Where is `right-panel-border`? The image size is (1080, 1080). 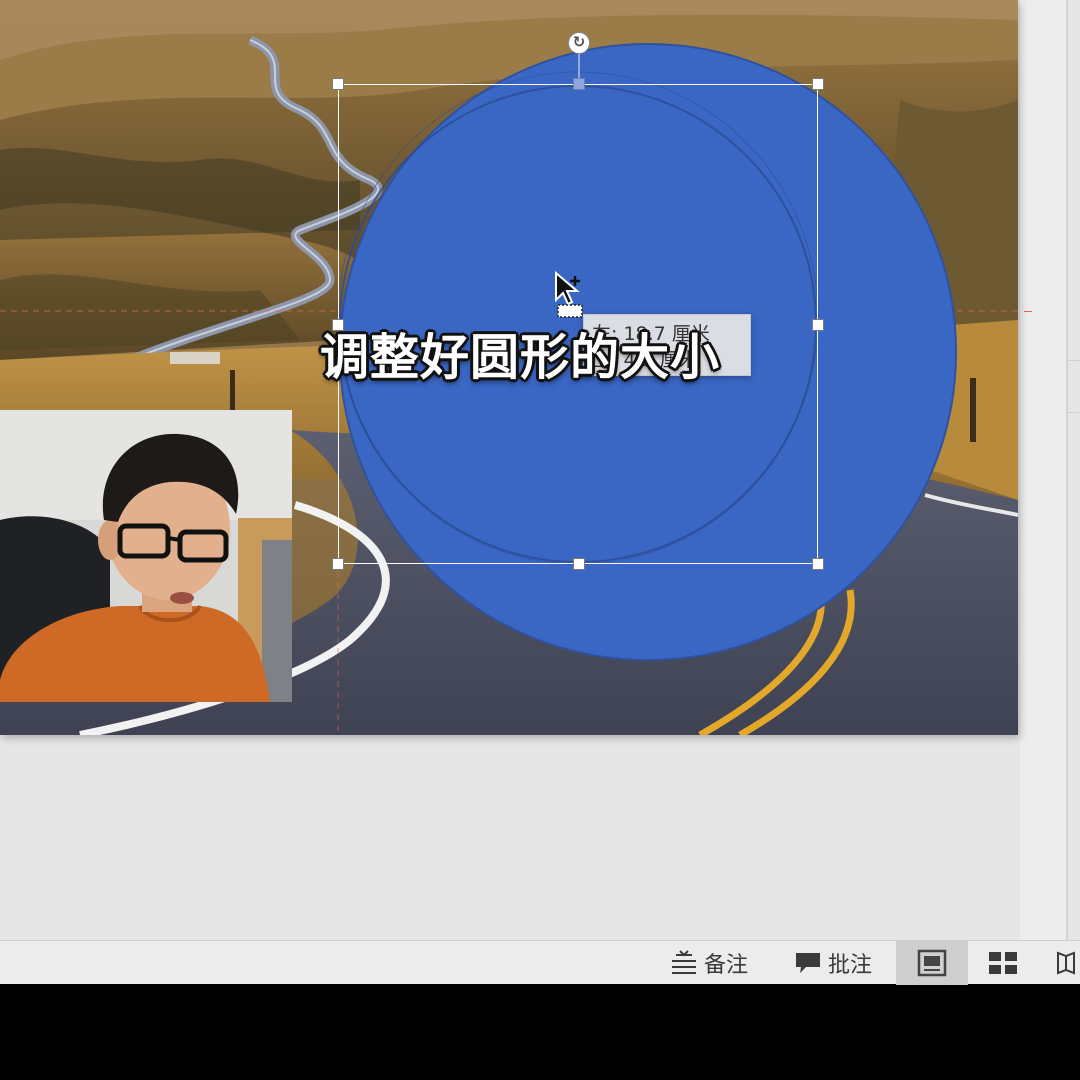
right-panel-border is located at coordinates (1067, 470).